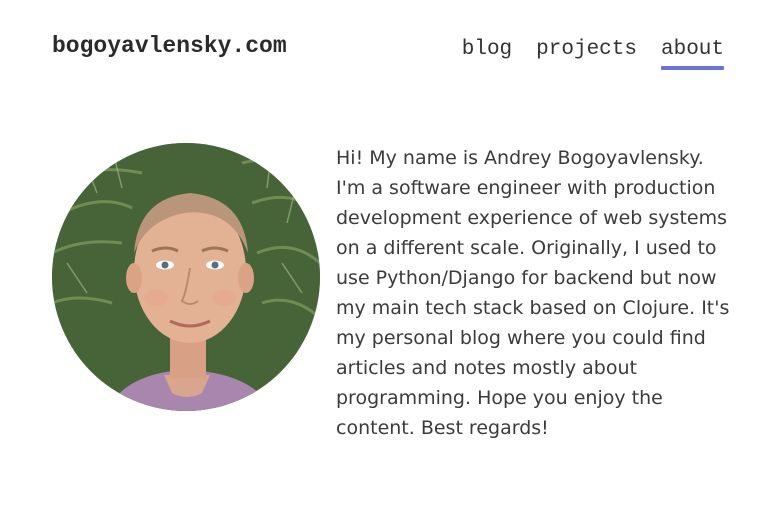 The height and width of the screenshot is (510, 781). I want to click on active-nav-indicator, so click(692, 68).